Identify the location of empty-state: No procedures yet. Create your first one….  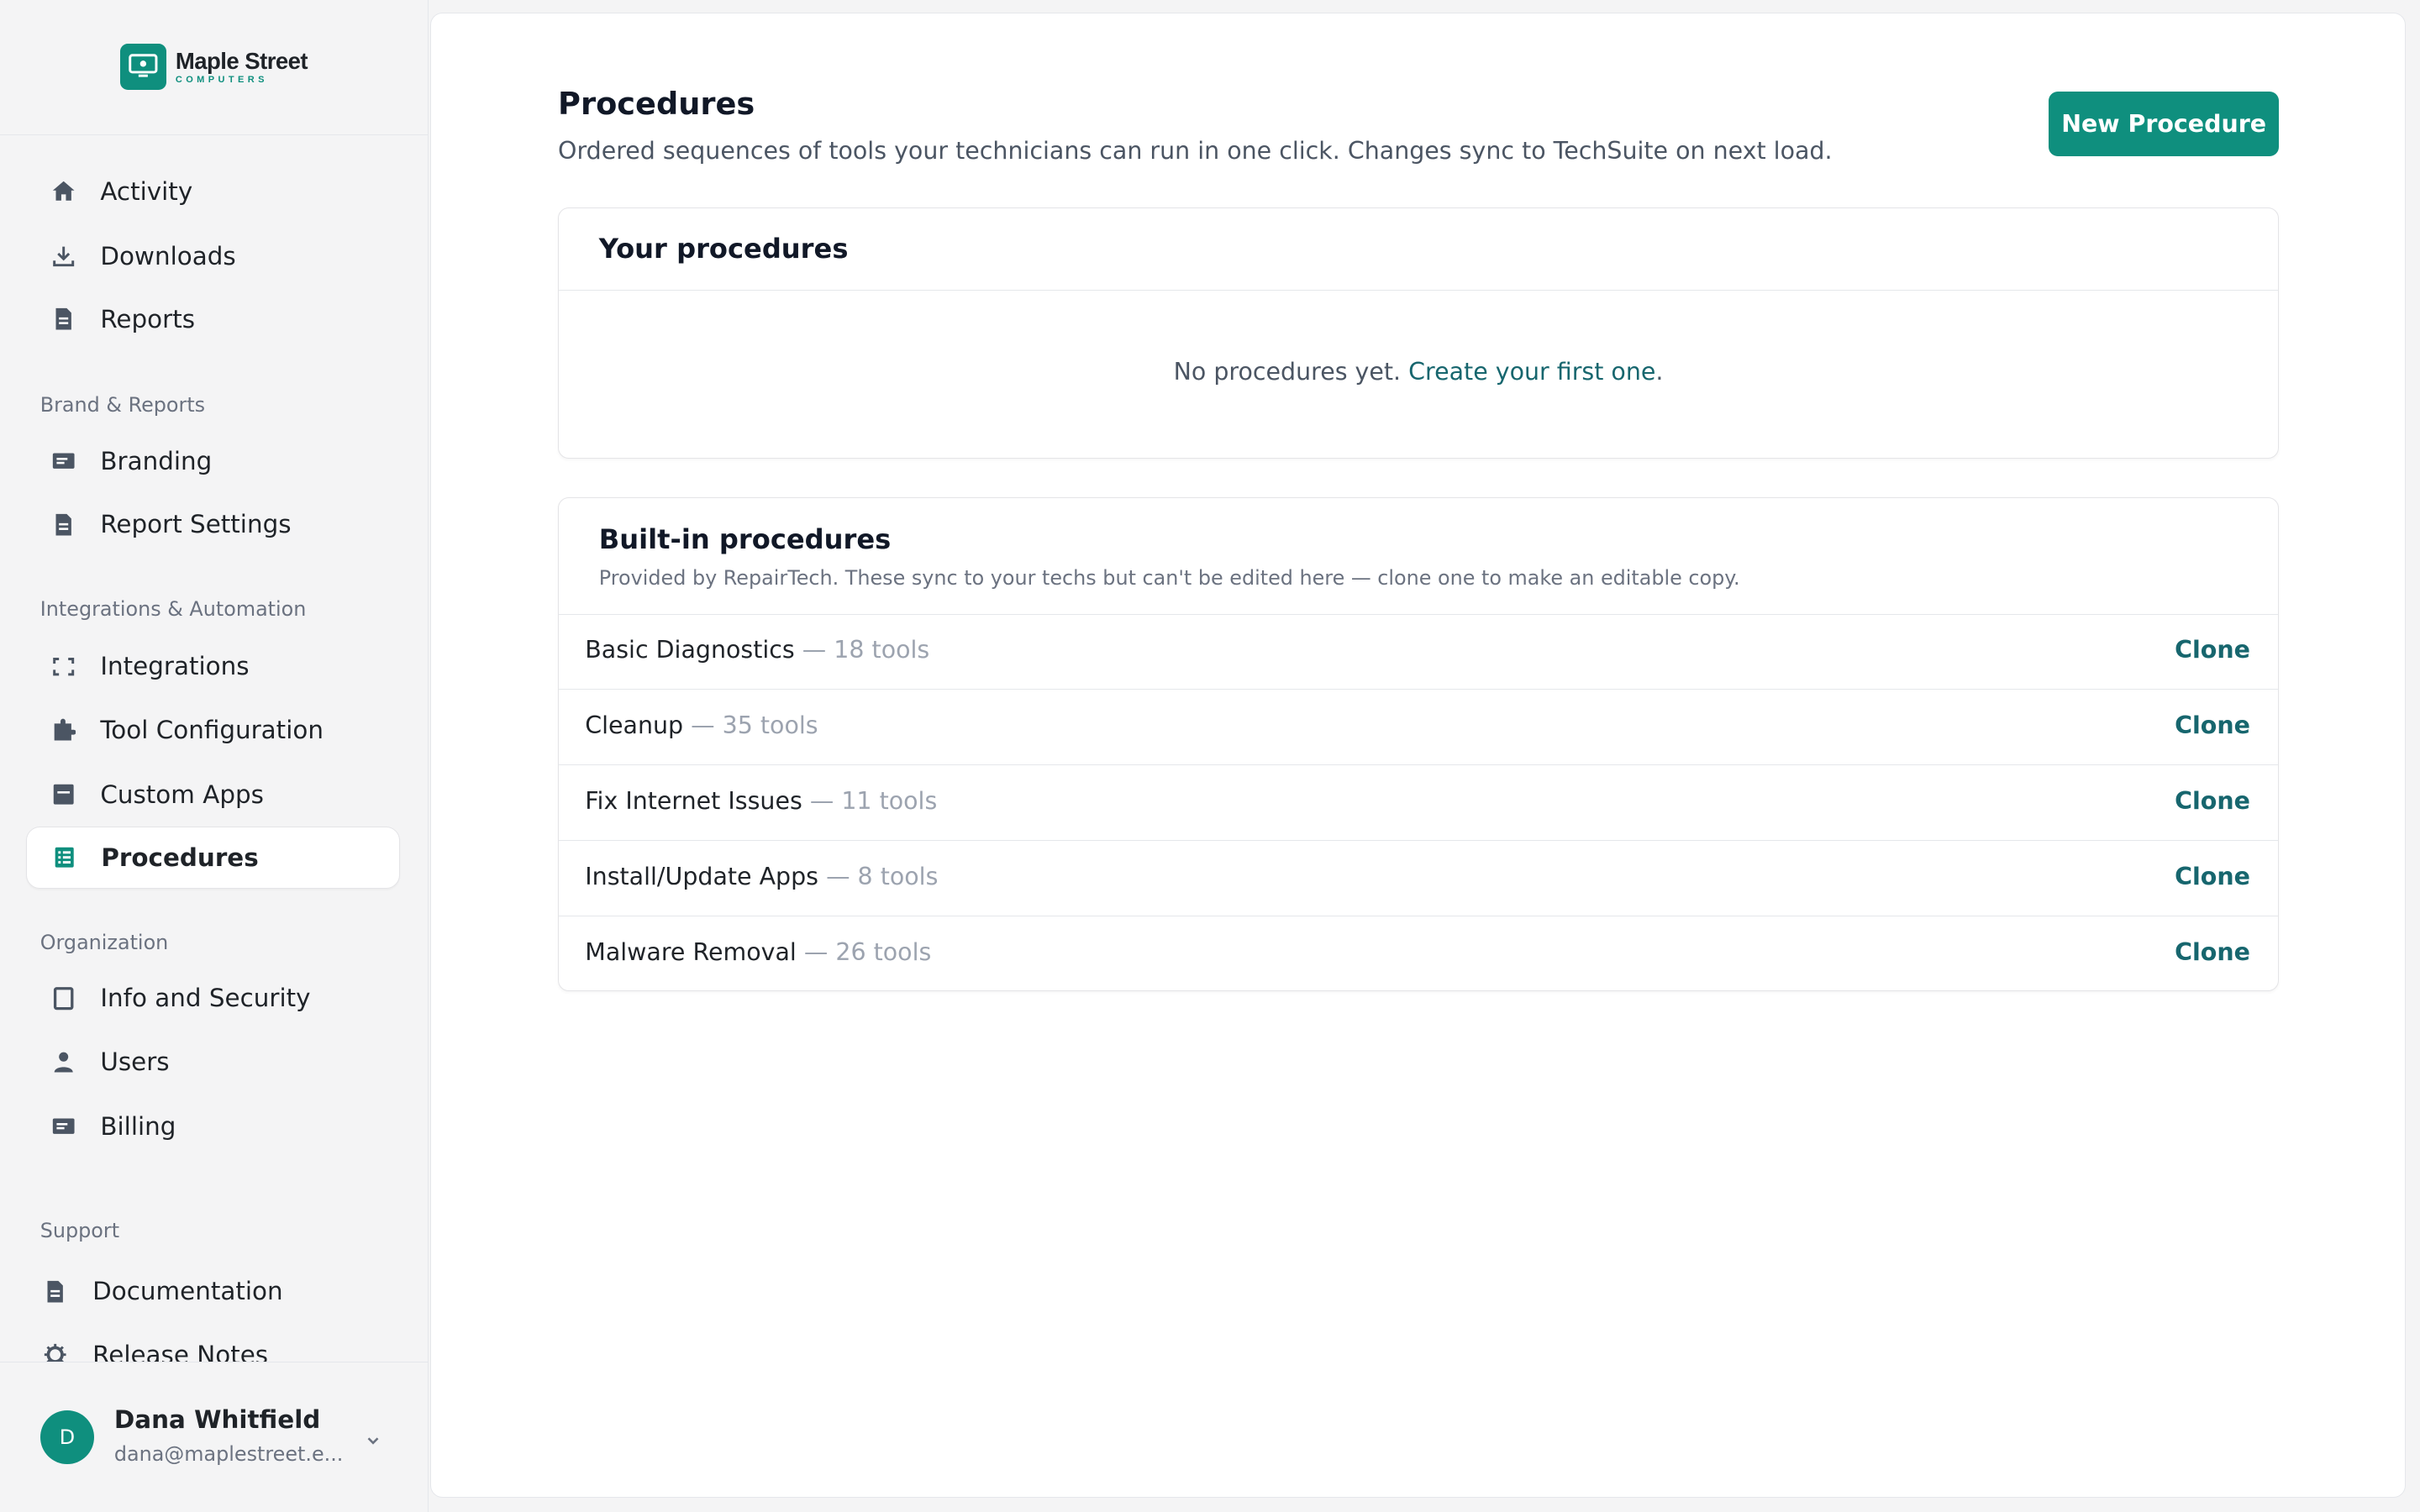
(1418, 372).